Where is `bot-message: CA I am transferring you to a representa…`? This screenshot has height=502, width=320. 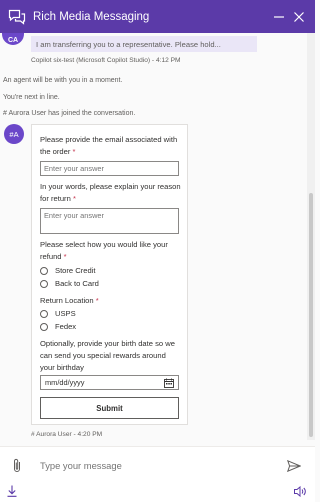 bot-message: CA I am transferring you to a representa… is located at coordinates (150, 52).